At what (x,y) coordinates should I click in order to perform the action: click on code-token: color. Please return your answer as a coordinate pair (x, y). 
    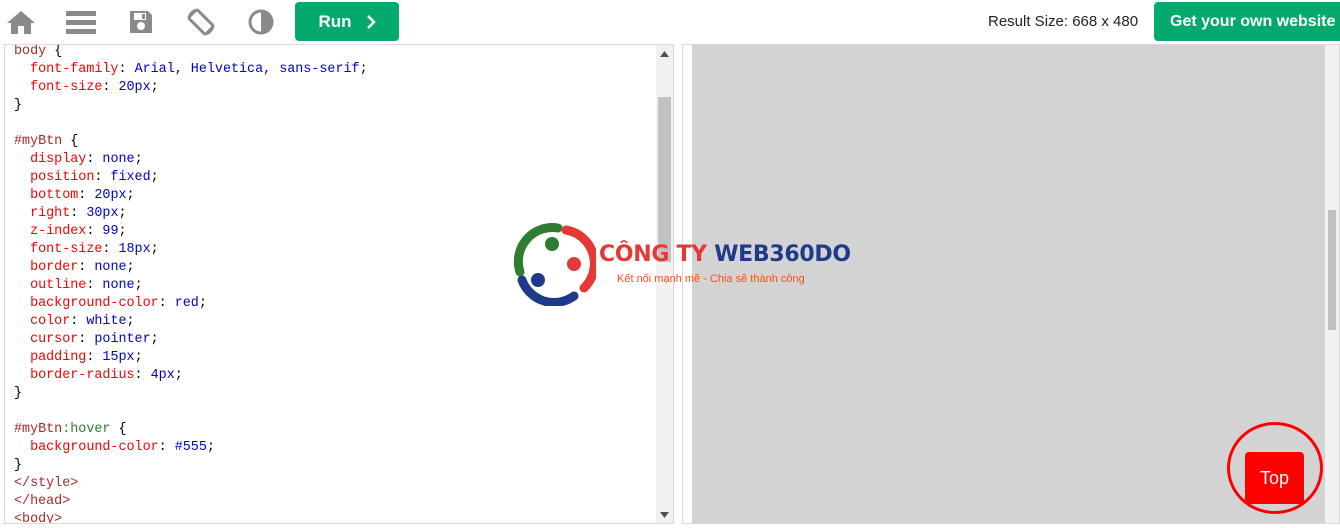
    Looking at the image, I should click on (50, 321).